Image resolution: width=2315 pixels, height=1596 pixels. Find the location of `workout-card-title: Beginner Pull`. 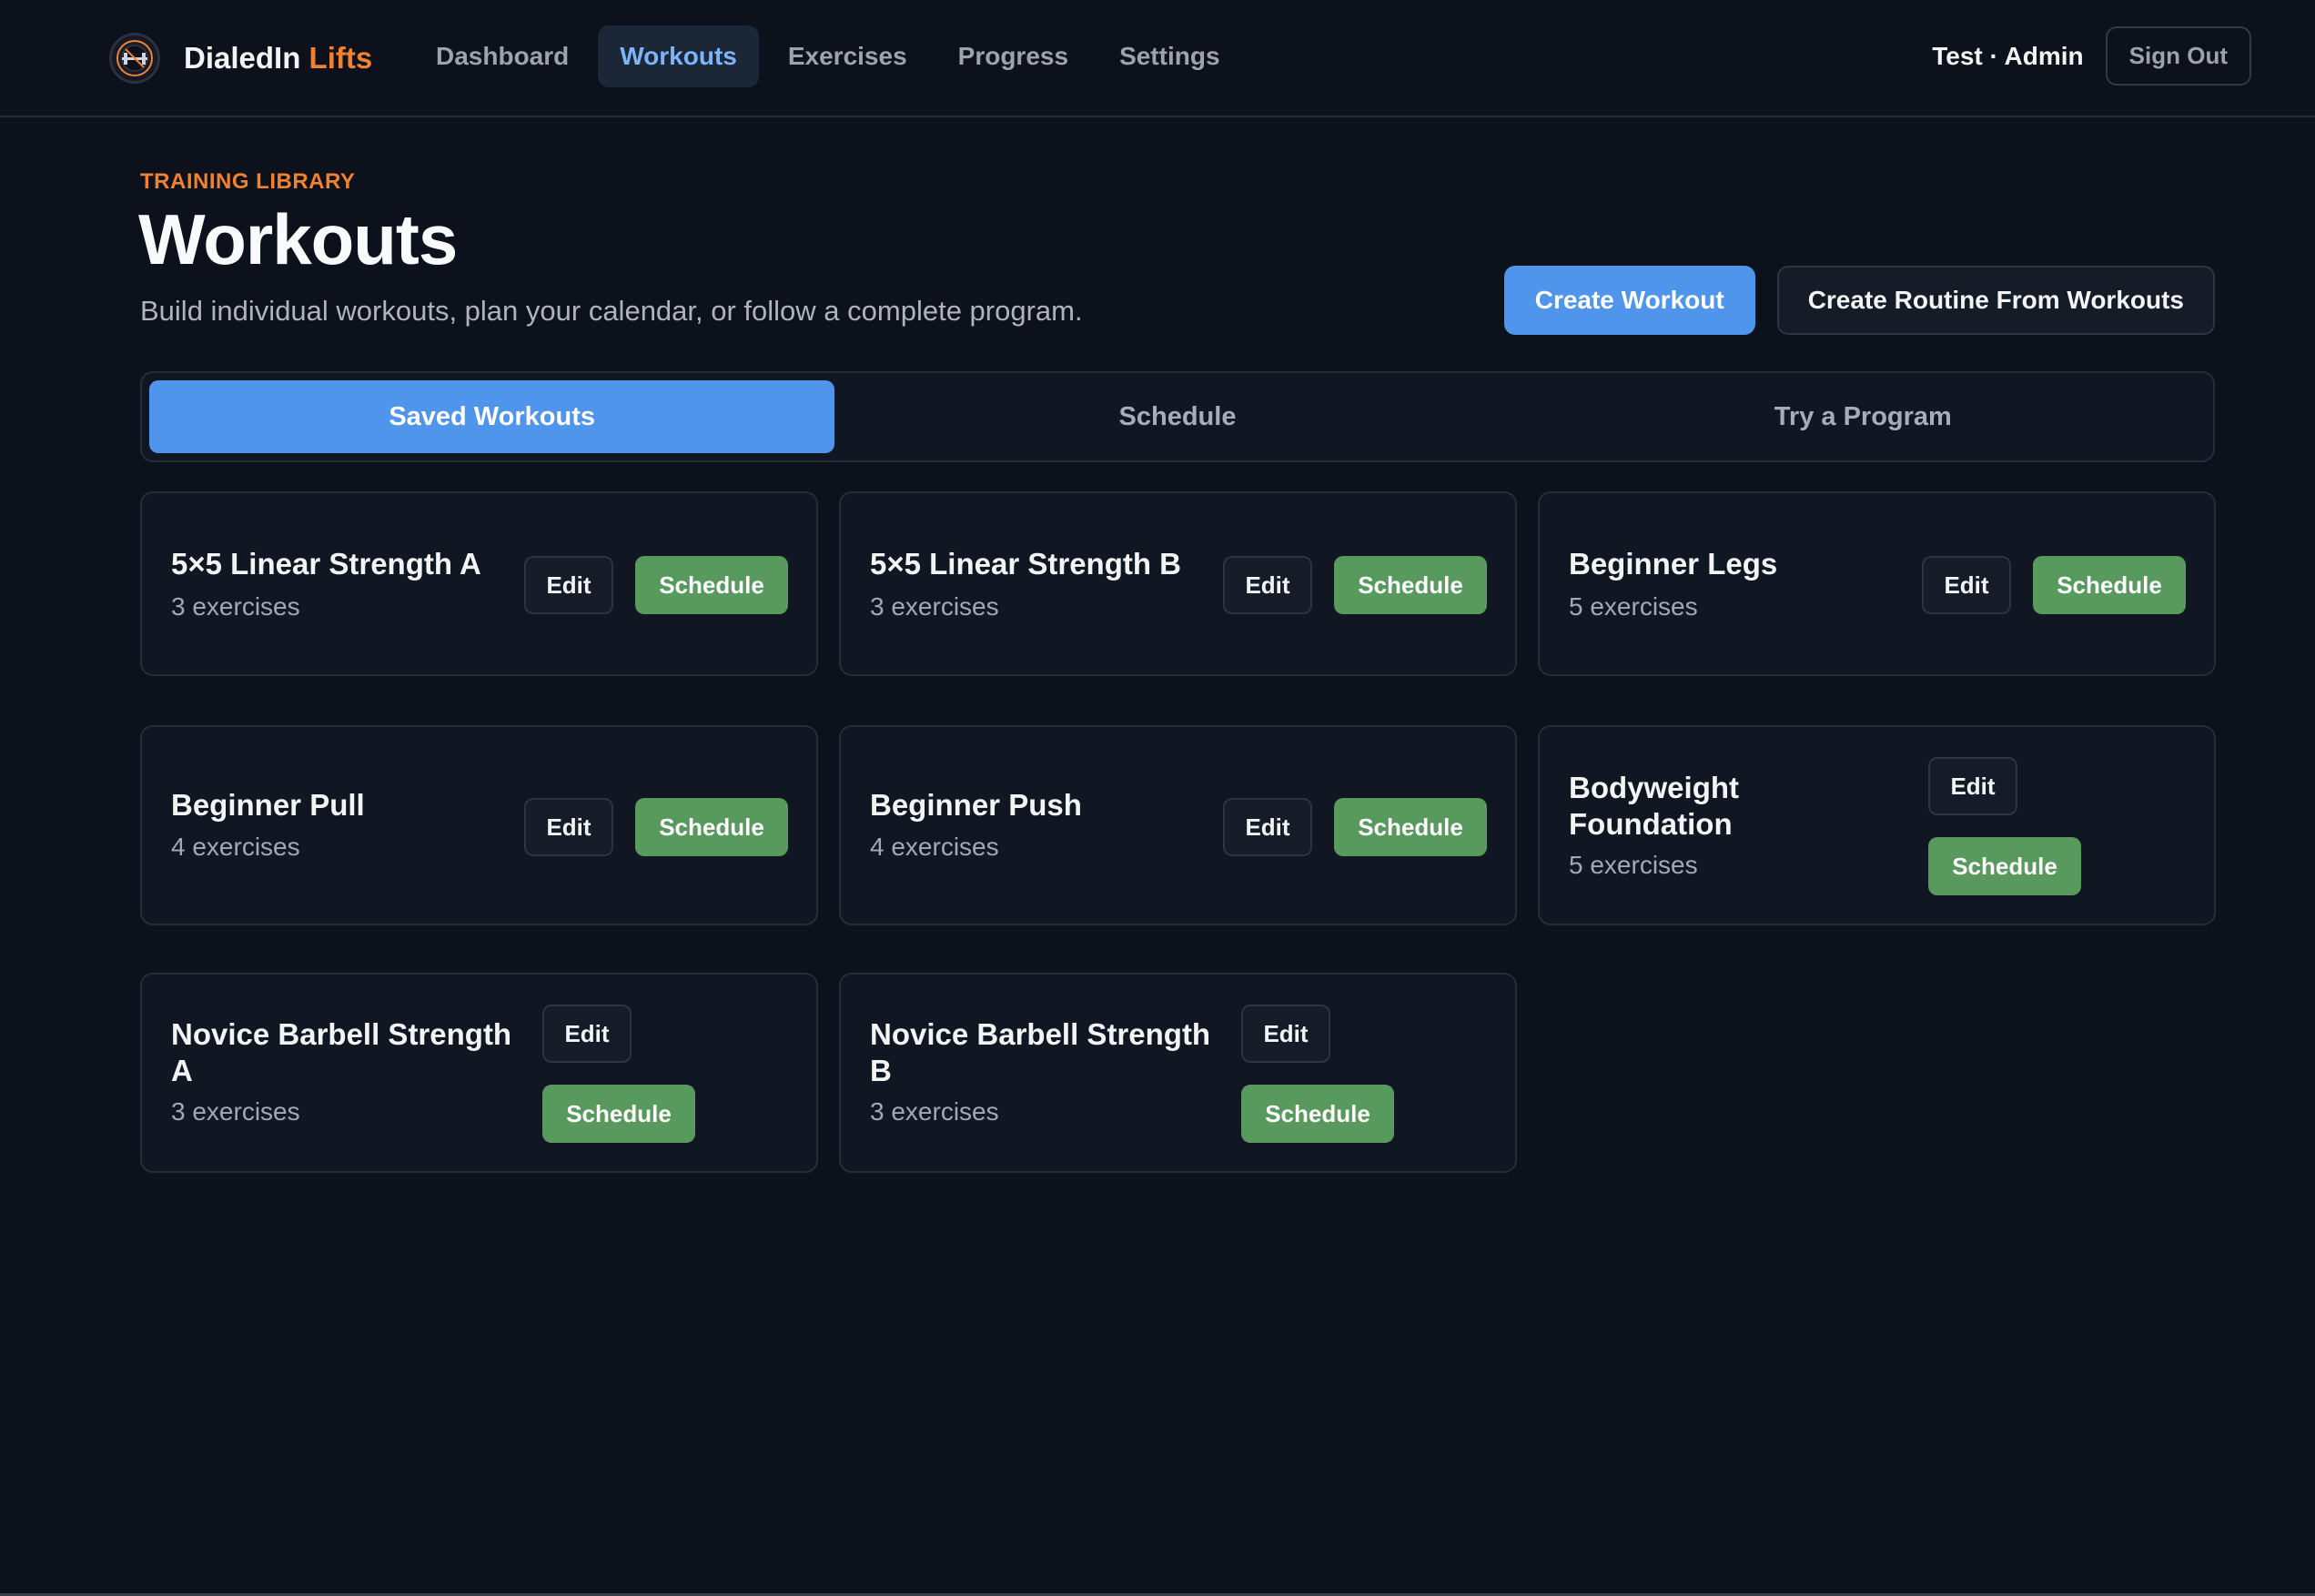

workout-card-title: Beginner Pull is located at coordinates (268, 805).